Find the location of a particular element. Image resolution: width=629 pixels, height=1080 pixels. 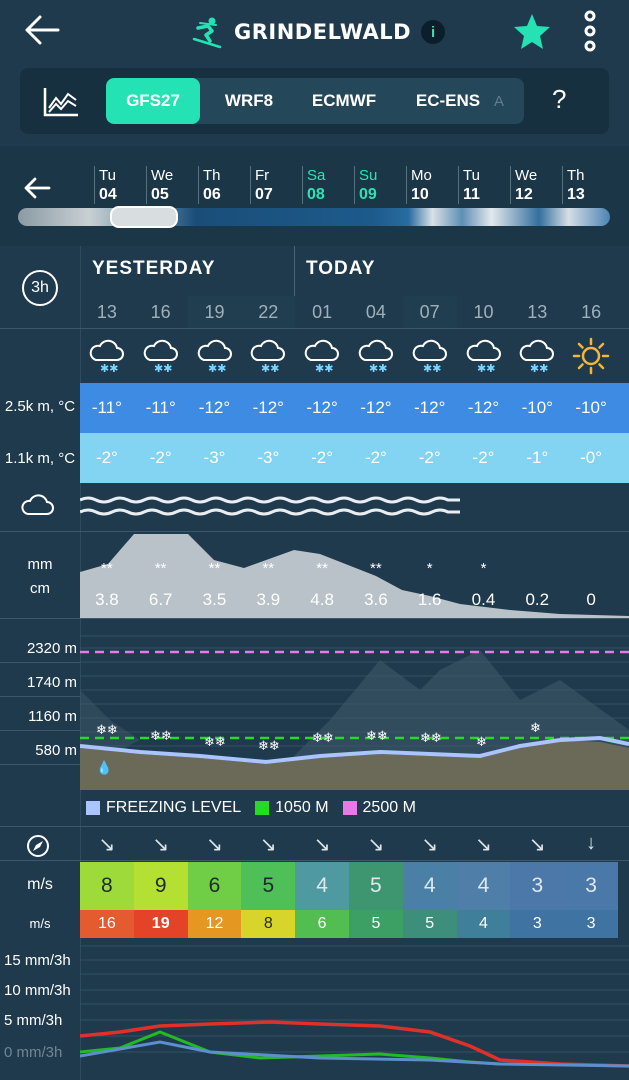

day-column: Th 06 is located at coordinates (218, 185).